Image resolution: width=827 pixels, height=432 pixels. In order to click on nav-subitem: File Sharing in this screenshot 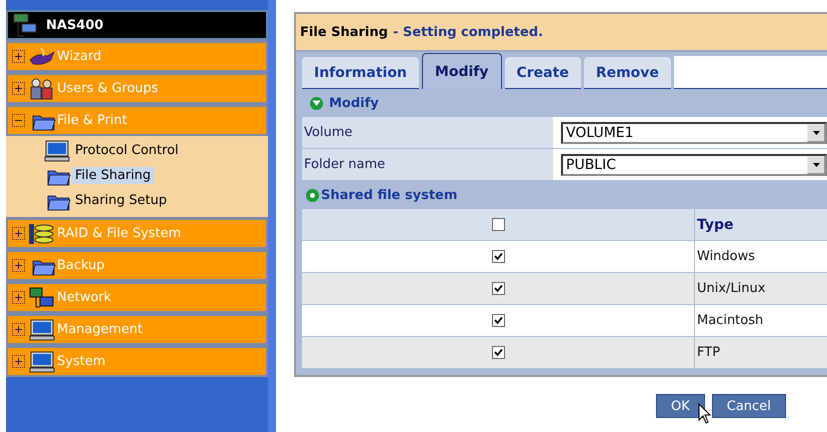, I will do `click(113, 175)`.